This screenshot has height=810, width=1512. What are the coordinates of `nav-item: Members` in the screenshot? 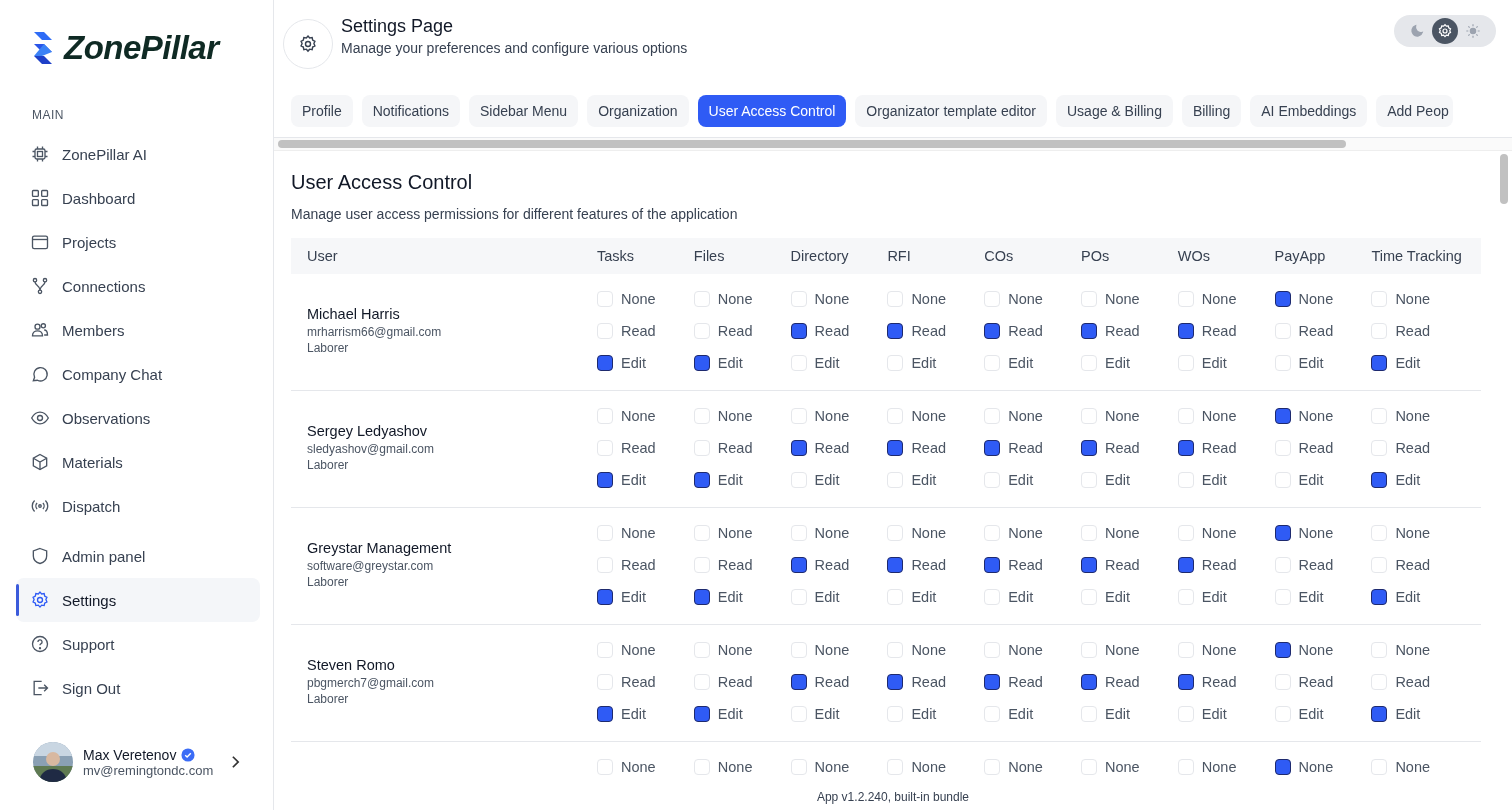 It's located at (138, 330).